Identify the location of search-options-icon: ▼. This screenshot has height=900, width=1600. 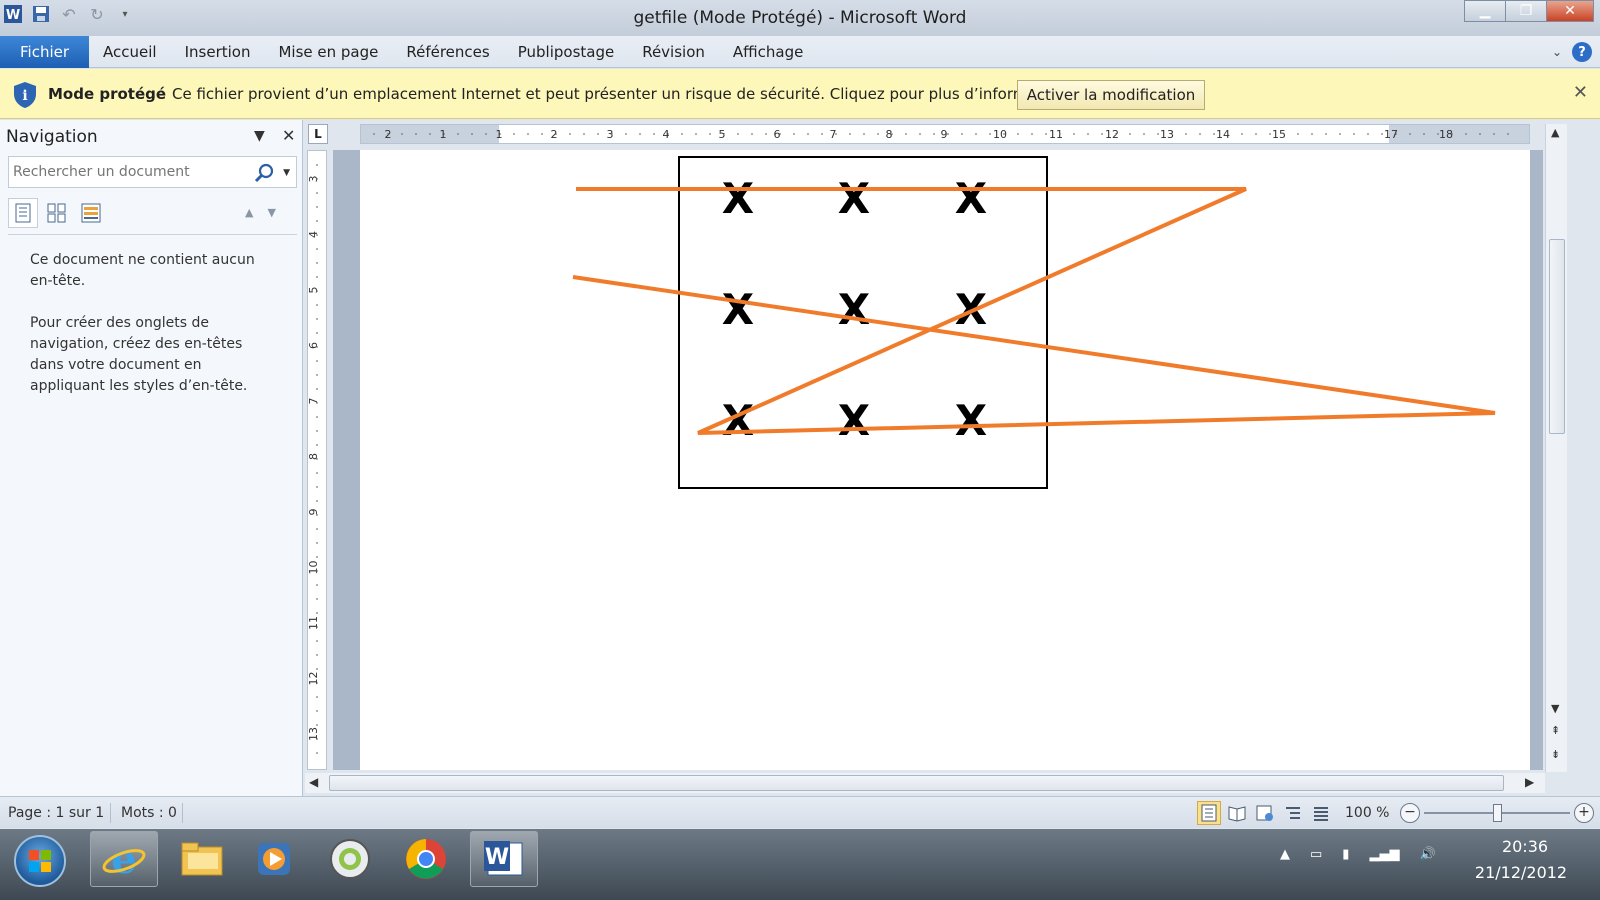
(286, 173).